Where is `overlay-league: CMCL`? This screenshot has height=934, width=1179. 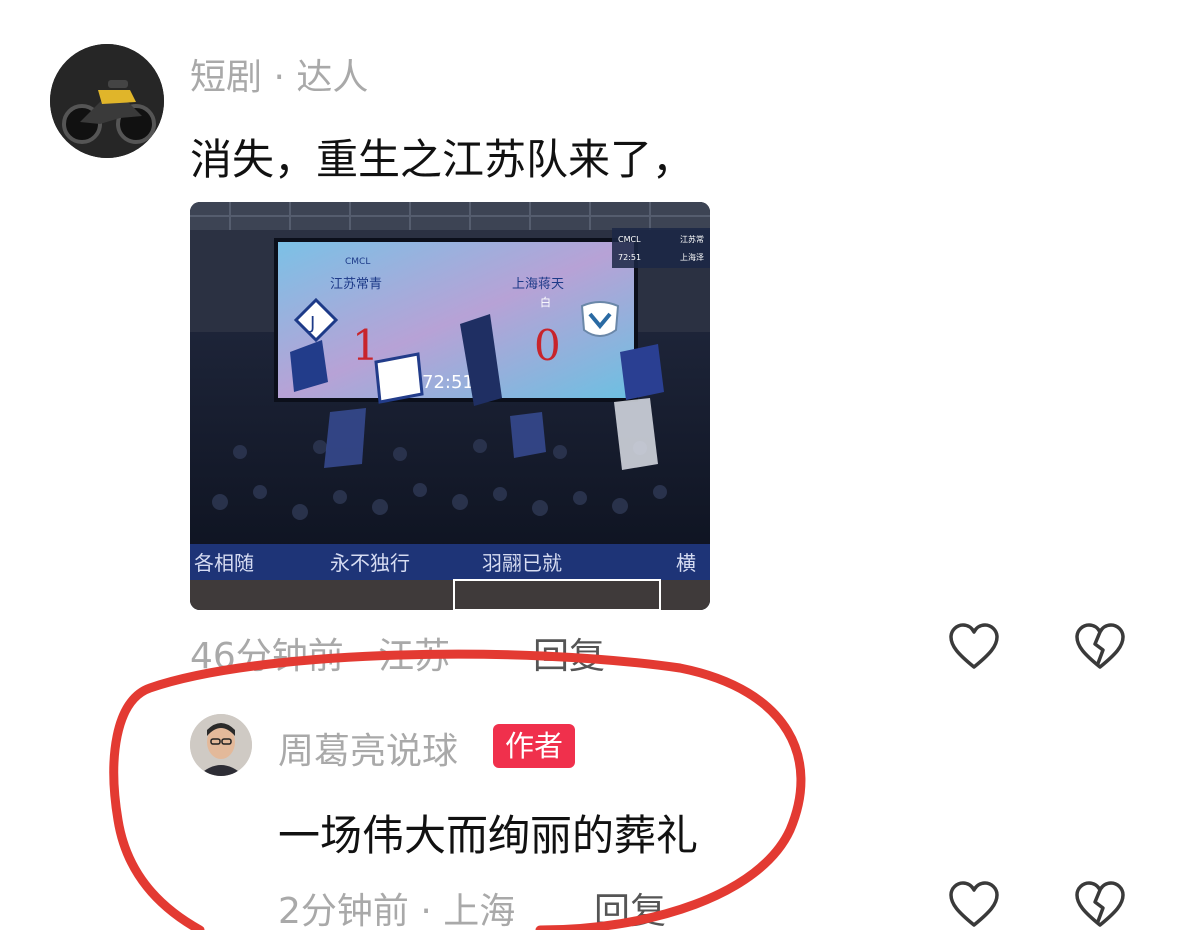 overlay-league: CMCL is located at coordinates (629, 239).